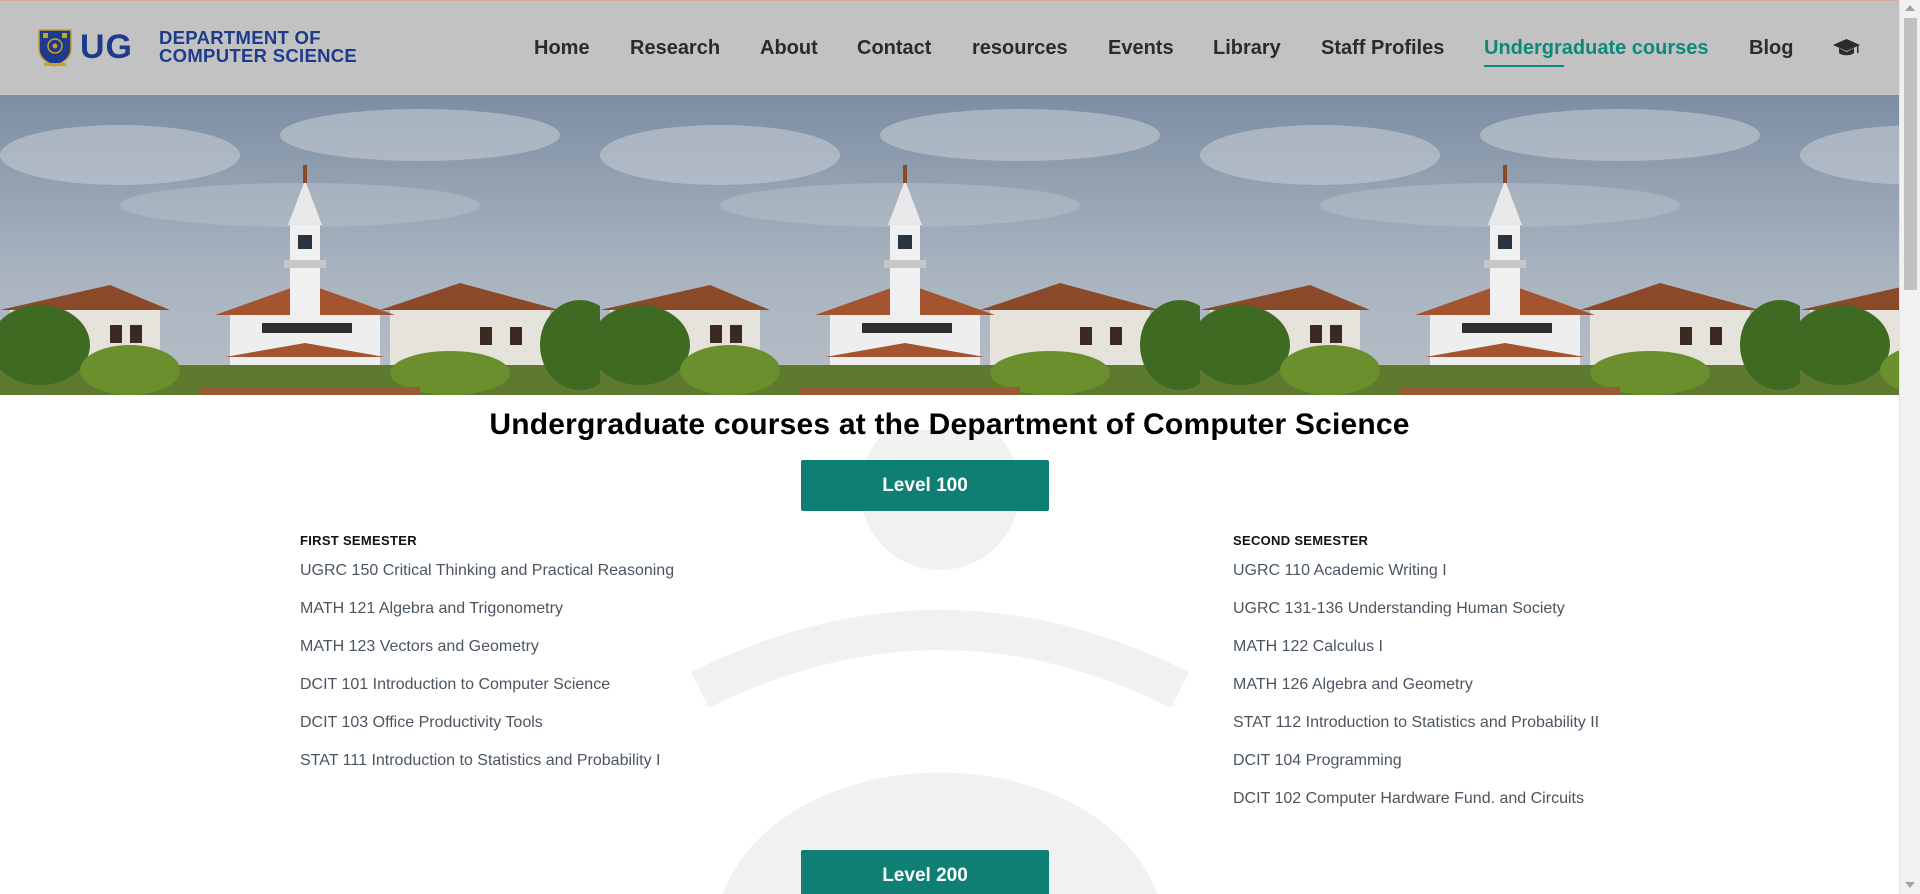 This screenshot has height=894, width=1920. Describe the element at coordinates (487, 657) in the screenshot. I see `course-item: MATH 123 Vectors and Geometry` at that location.